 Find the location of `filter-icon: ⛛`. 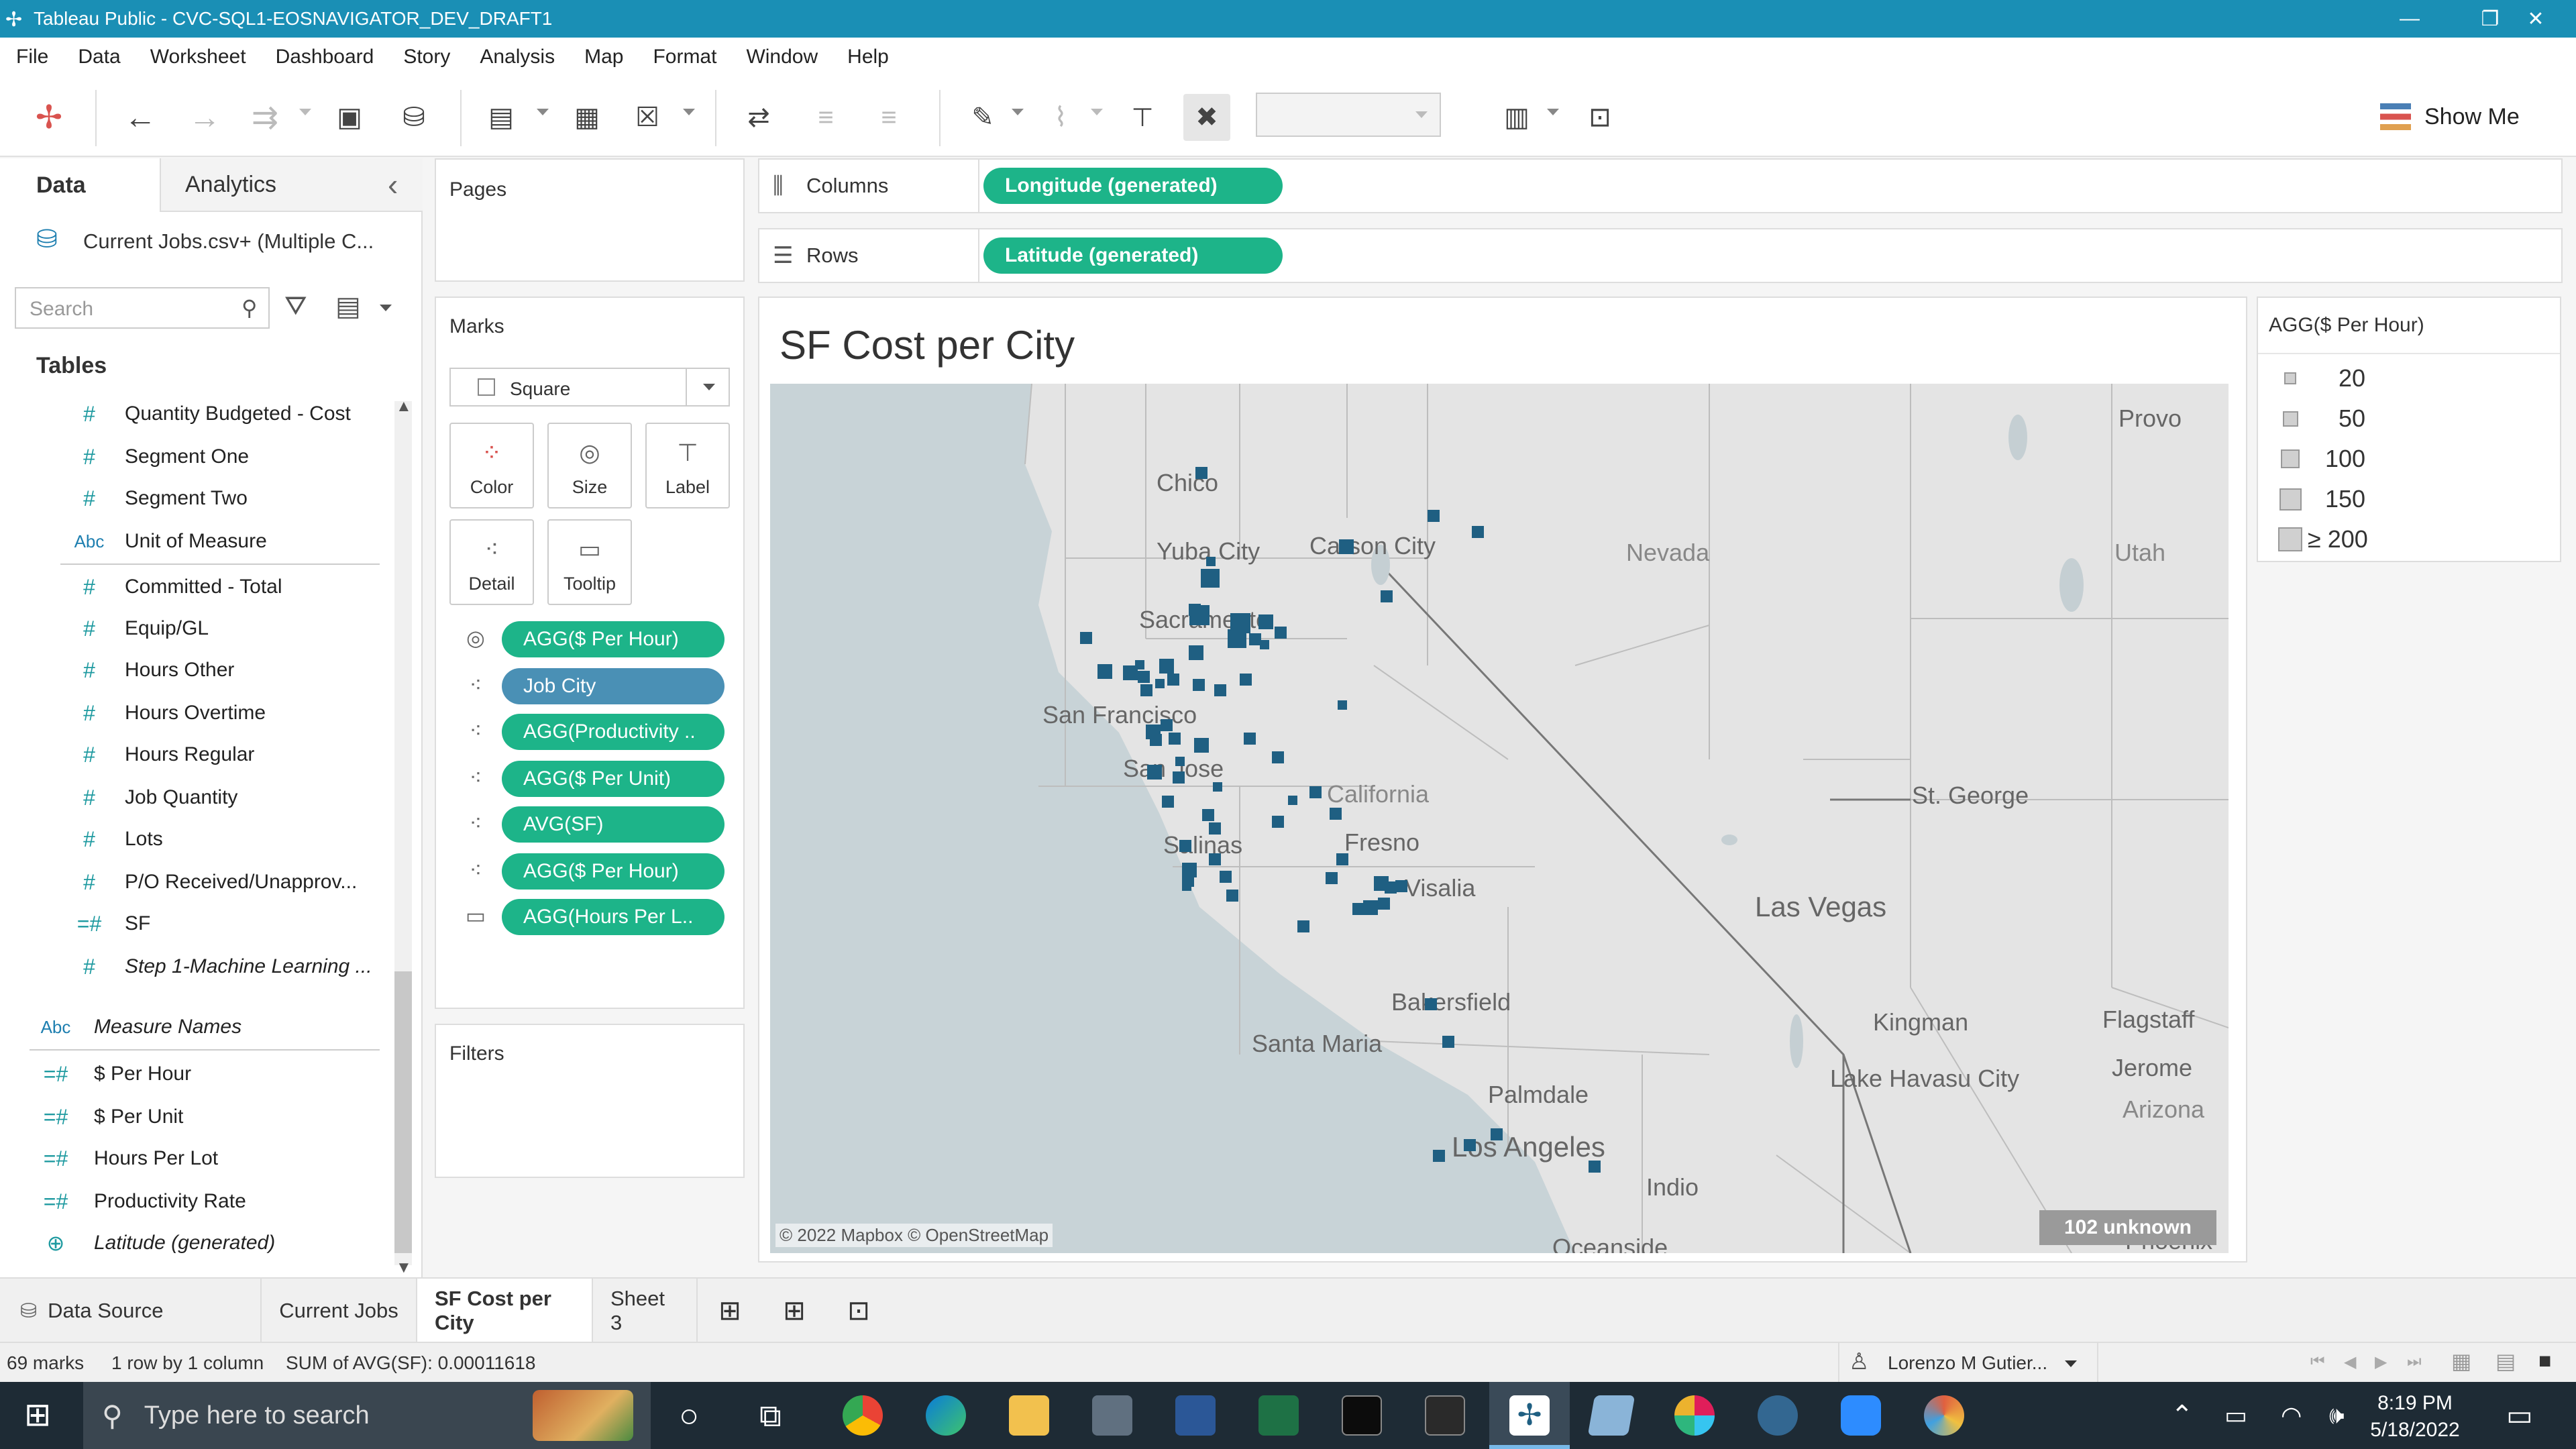

filter-icon: ⛛ is located at coordinates (295, 306).